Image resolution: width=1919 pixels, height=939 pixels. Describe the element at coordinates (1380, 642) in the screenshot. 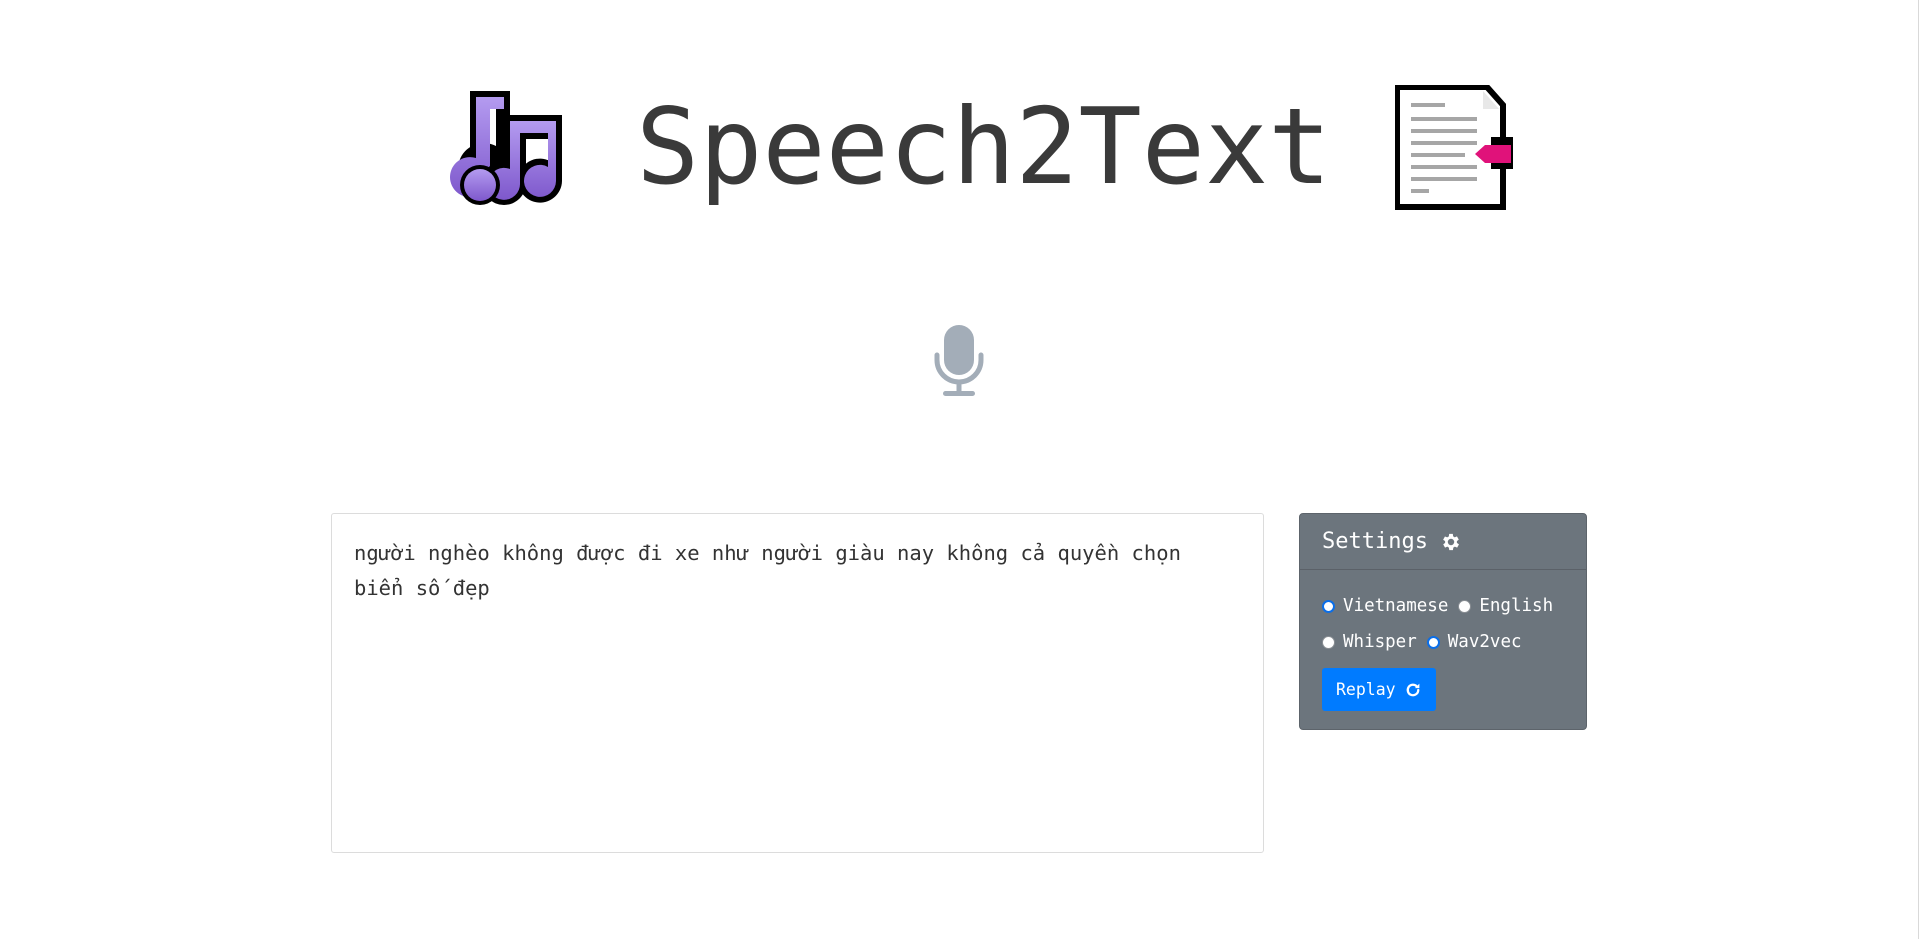

I see `radio-label-whisper: Whisper` at that location.